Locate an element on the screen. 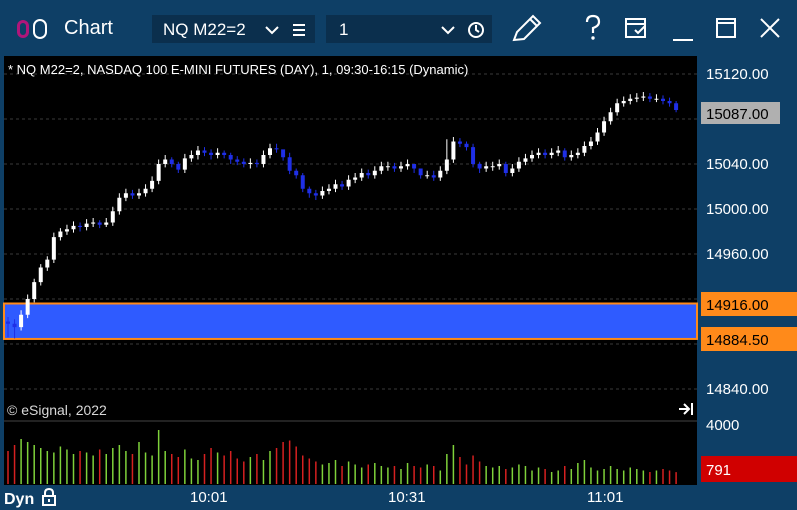  dynamic-mode-toggle: Dyn is located at coordinates (30, 498).